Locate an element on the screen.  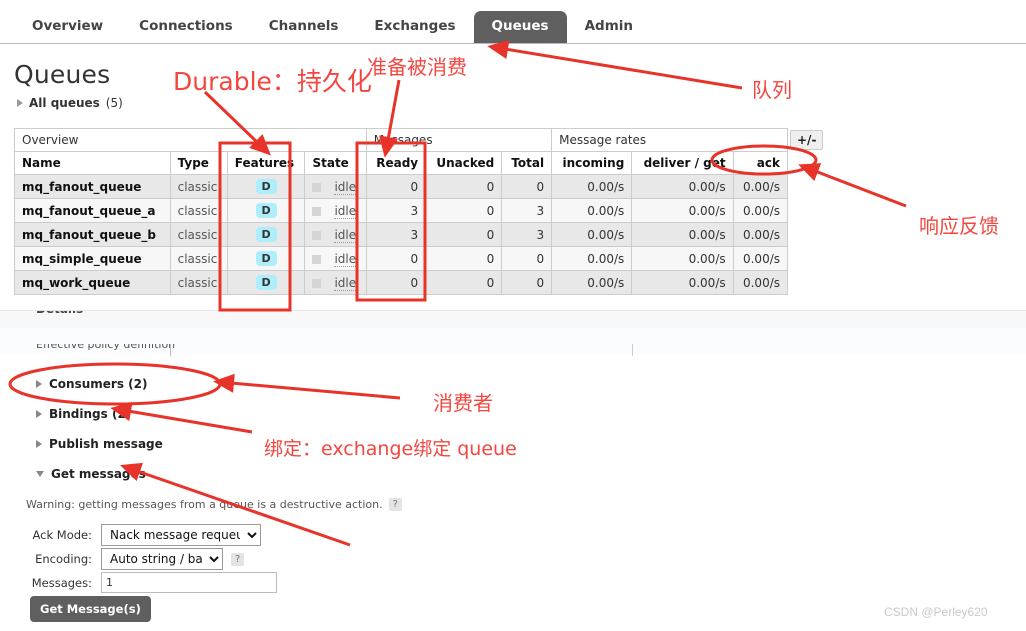
annotation-queue: 队列 is located at coordinates (772, 90).